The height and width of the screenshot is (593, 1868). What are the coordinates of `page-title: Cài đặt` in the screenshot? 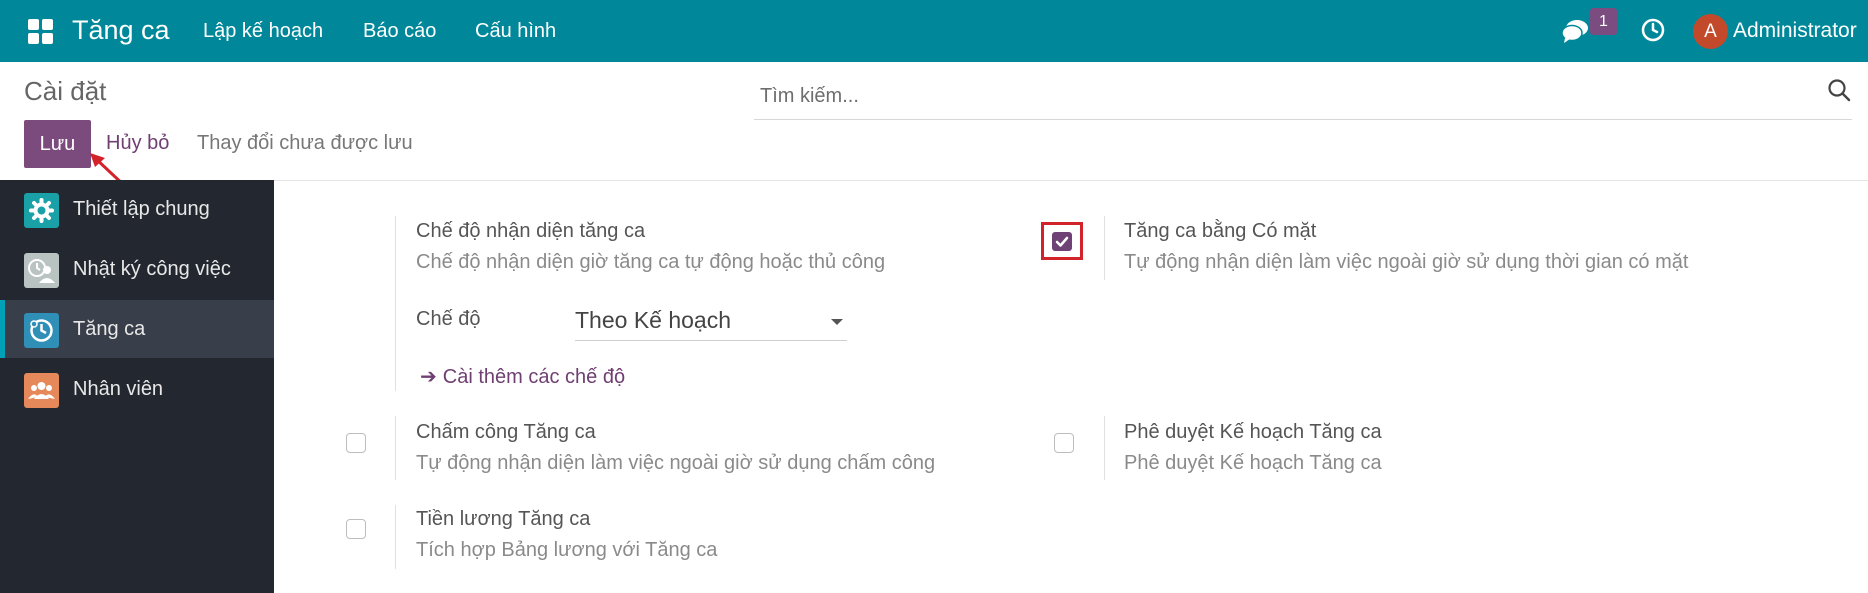 It's located at (65, 91).